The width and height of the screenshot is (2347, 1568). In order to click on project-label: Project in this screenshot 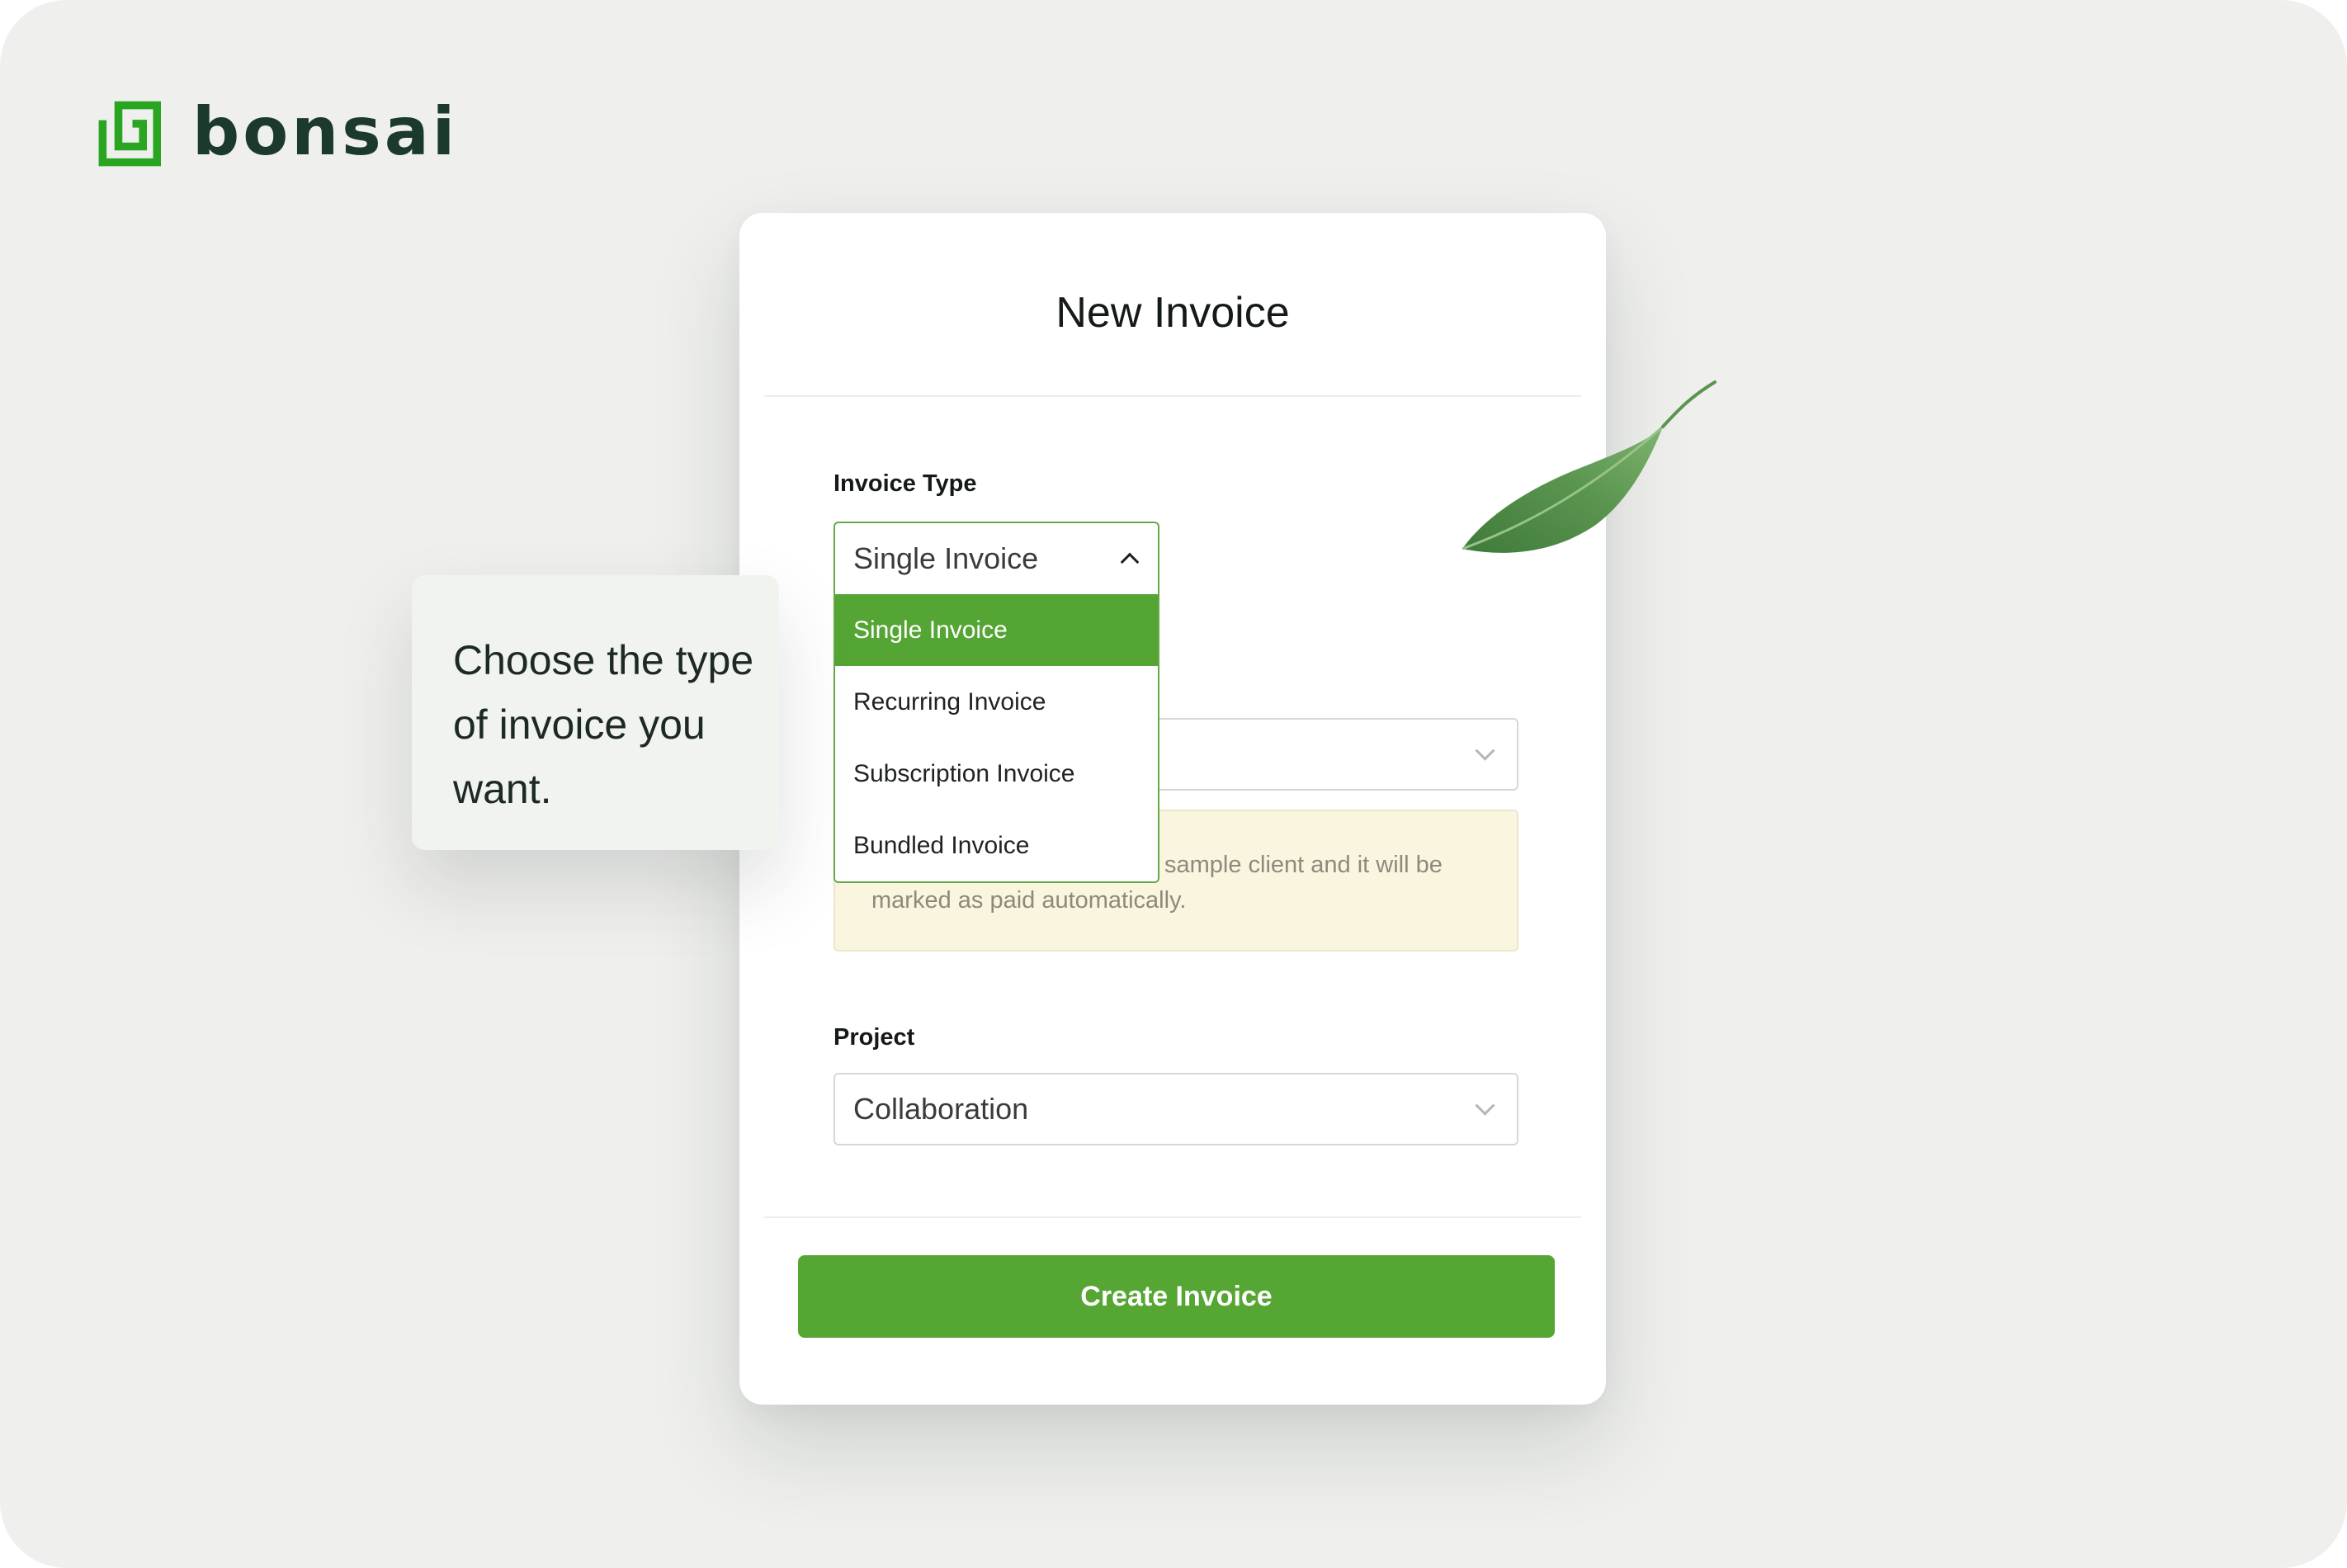, I will do `click(874, 1037)`.